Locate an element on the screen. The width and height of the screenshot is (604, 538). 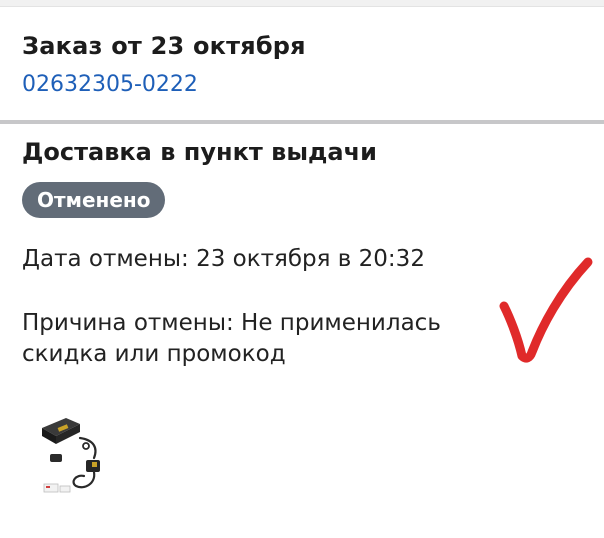
order-number-link: 02632305-0222 is located at coordinates (110, 84).